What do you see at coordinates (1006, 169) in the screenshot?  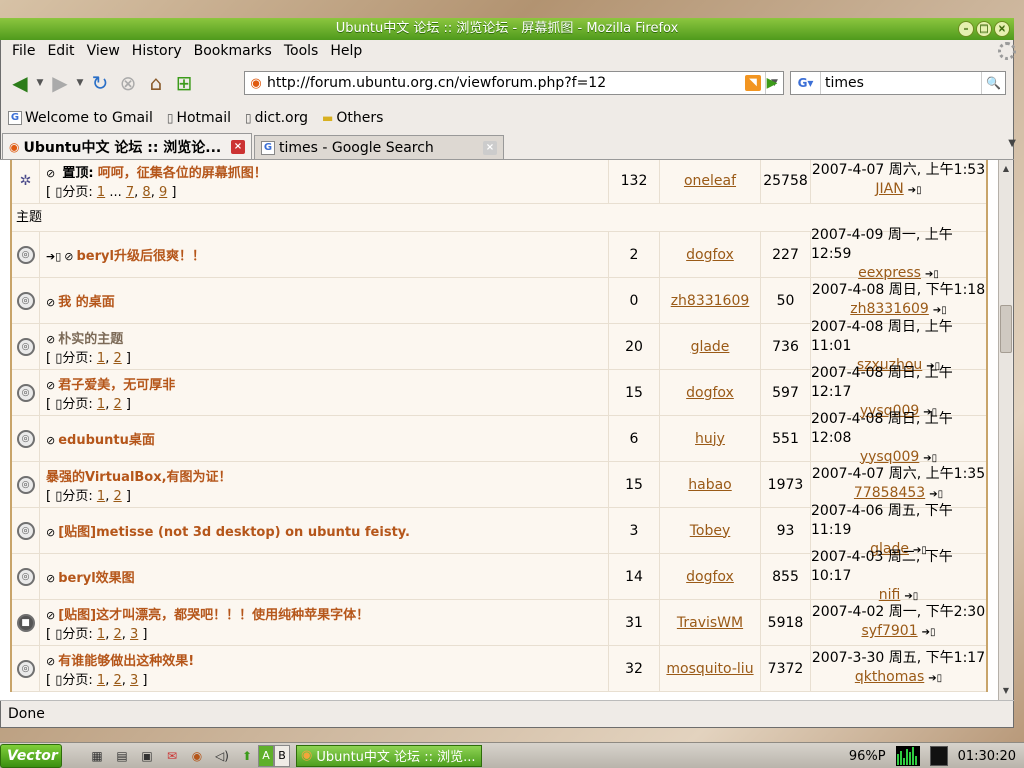 I see `scroll-up-arrow-icon: ▲` at bounding box center [1006, 169].